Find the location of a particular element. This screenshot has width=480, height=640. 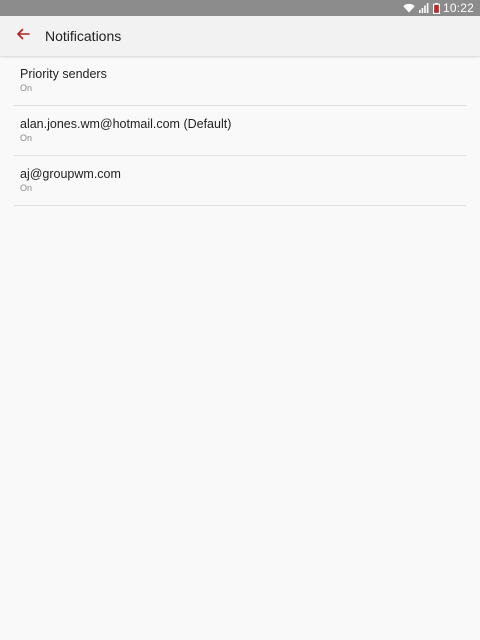

status-time: 10:22 is located at coordinates (458, 8).